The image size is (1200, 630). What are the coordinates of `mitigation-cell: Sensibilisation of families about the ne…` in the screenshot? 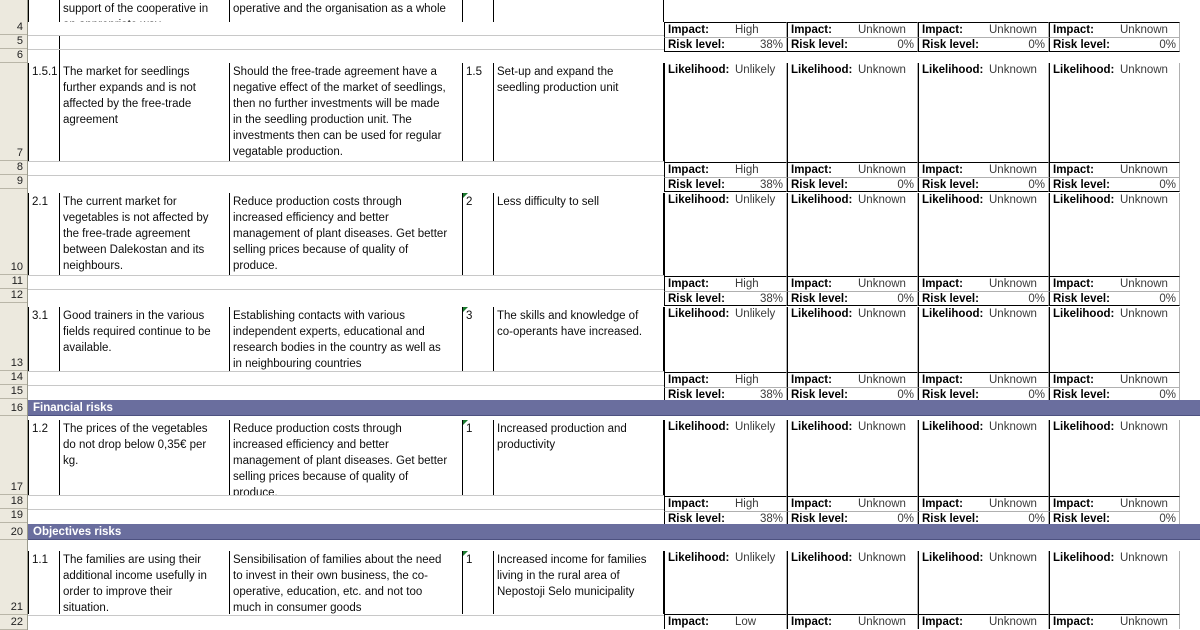 It's located at (346, 582).